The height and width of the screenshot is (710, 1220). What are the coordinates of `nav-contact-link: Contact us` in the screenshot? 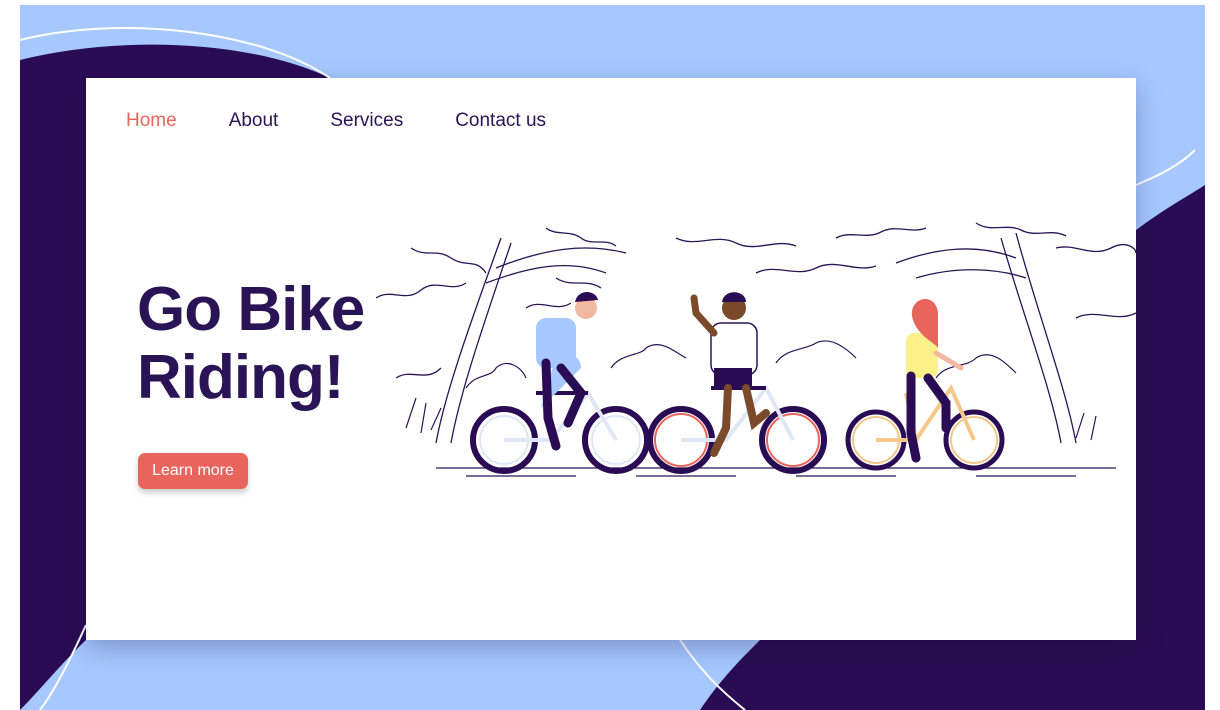 It's located at (500, 121).